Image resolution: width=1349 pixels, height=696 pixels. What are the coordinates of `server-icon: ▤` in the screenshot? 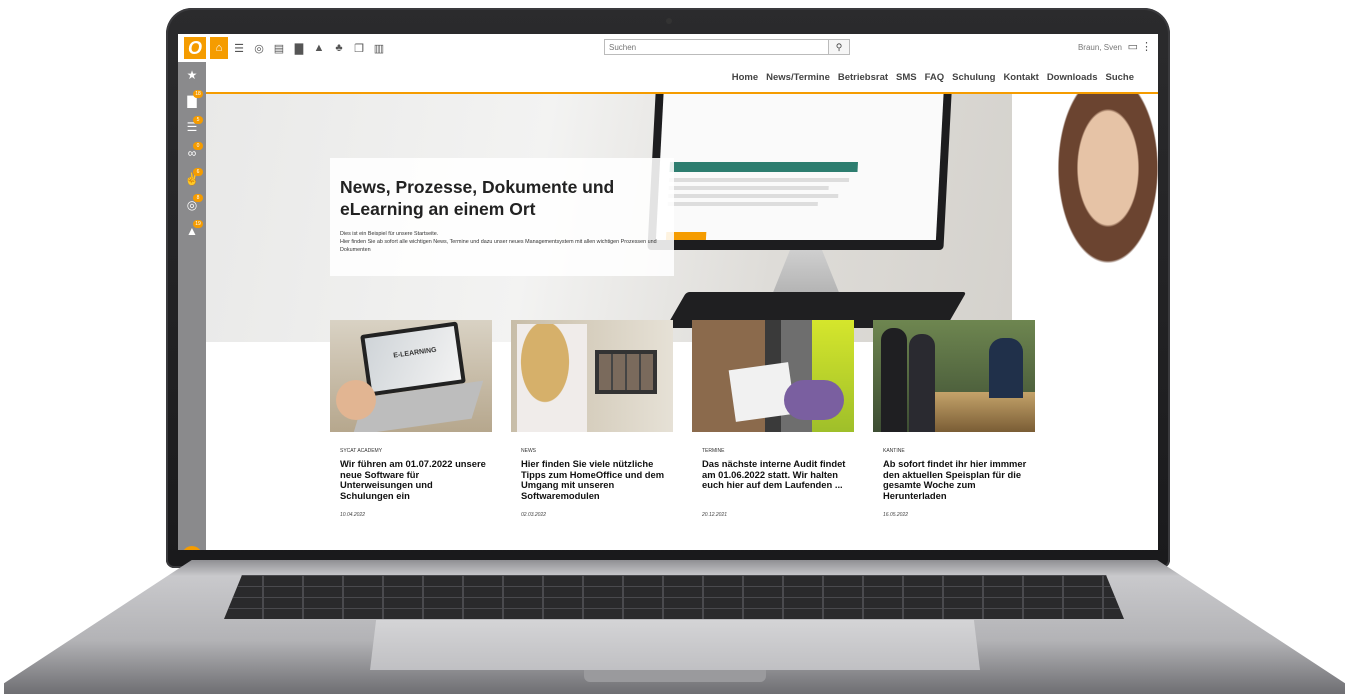 It's located at (279, 48).